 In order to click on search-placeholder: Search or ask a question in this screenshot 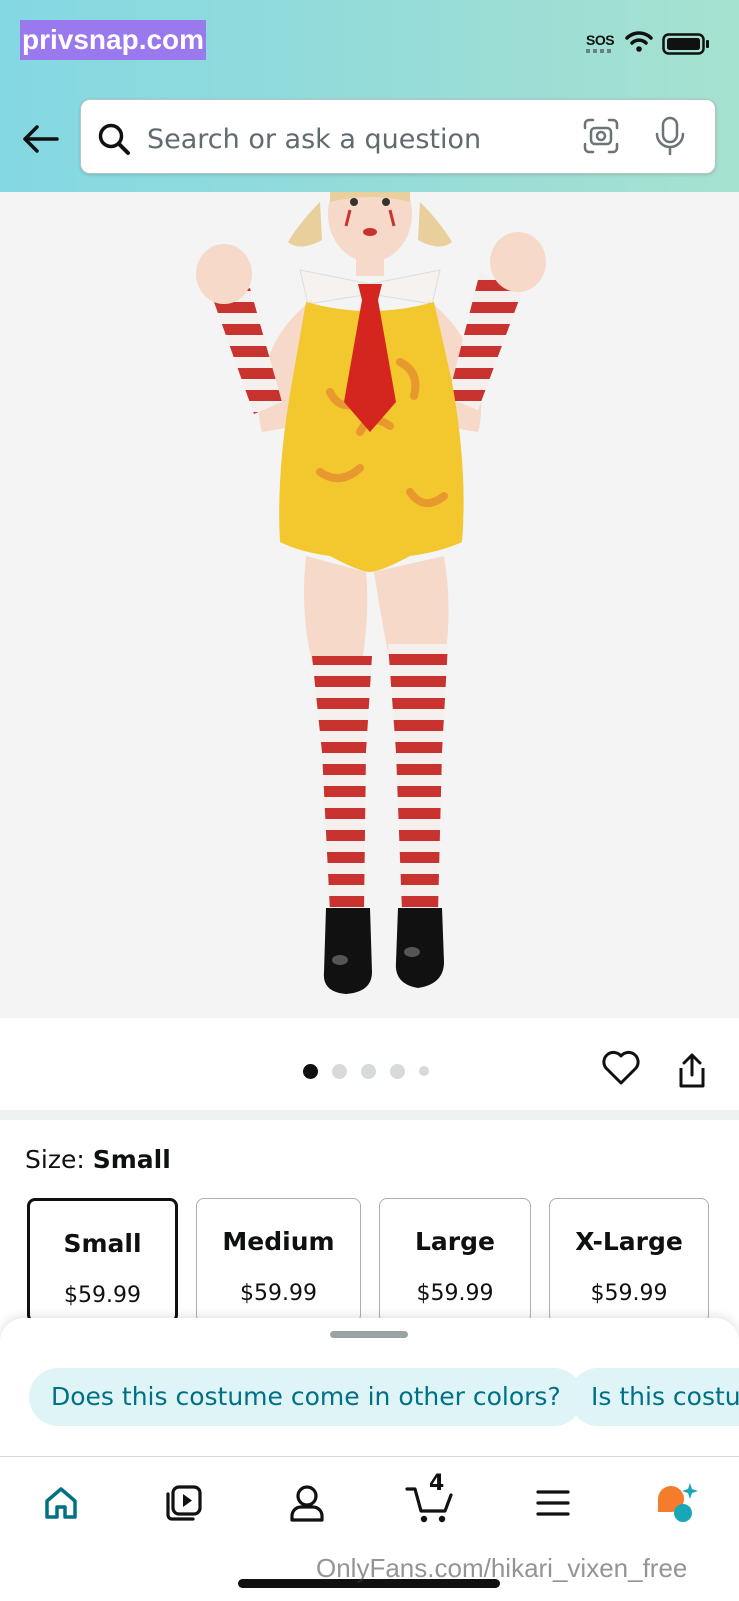, I will do `click(314, 139)`.